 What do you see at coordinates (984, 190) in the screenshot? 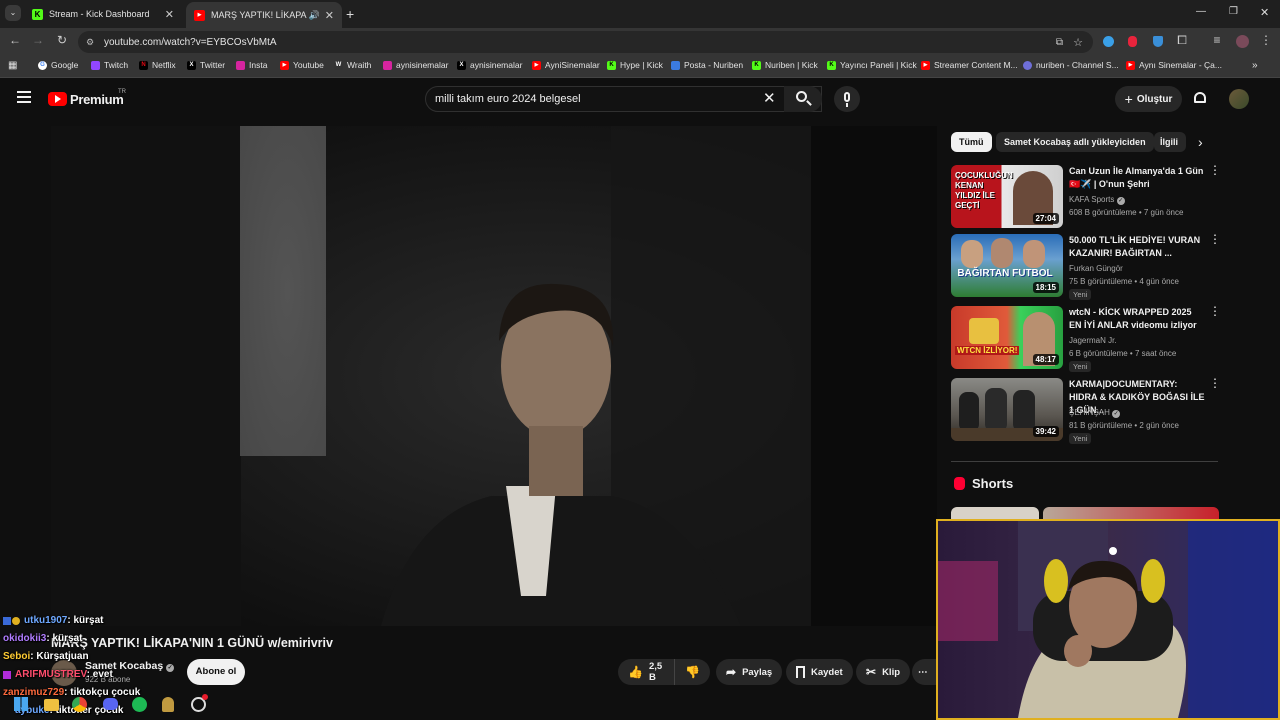
I see `thumbnail-text: ÇOCUKLUĞUN KENAN YILDIZ İLE GEÇTİ` at bounding box center [984, 190].